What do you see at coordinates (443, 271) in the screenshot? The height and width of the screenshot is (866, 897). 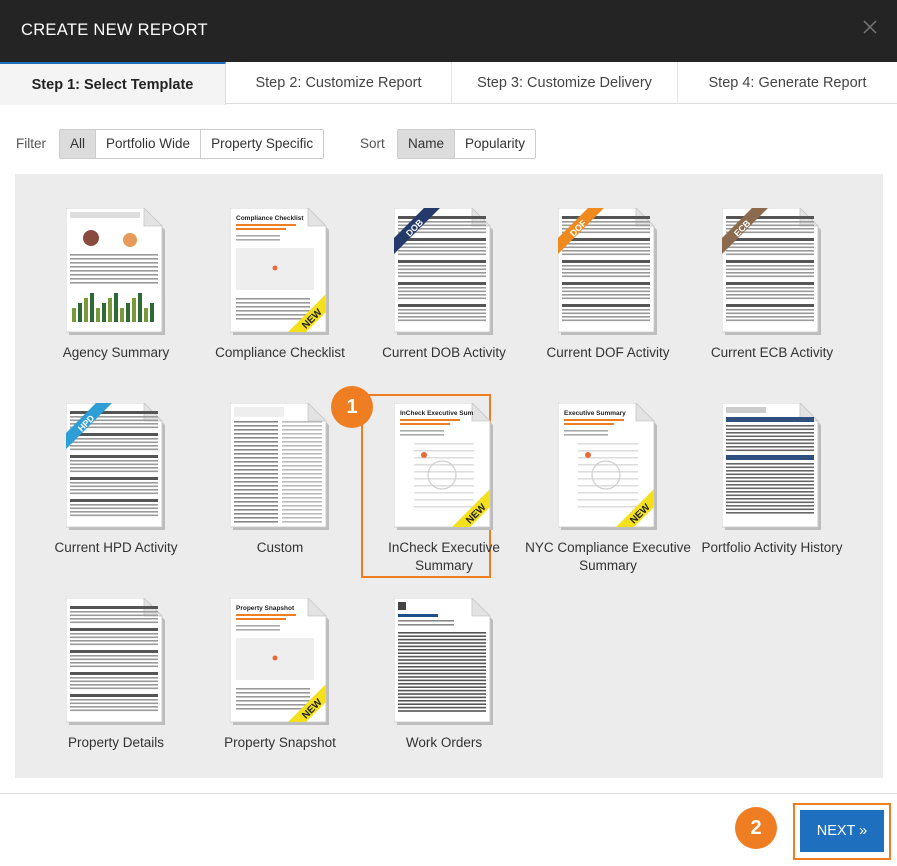 I see `report-thumbnail-icon: DOB` at bounding box center [443, 271].